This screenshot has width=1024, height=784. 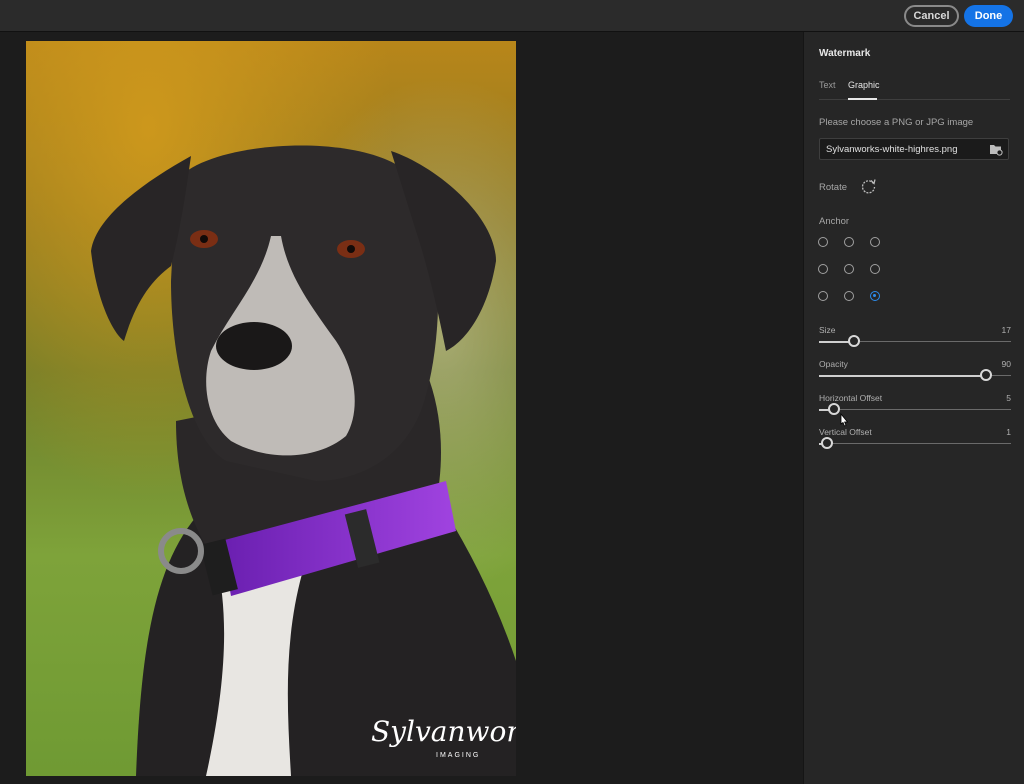 I want to click on opacity-label: Opacity, so click(x=833, y=364).